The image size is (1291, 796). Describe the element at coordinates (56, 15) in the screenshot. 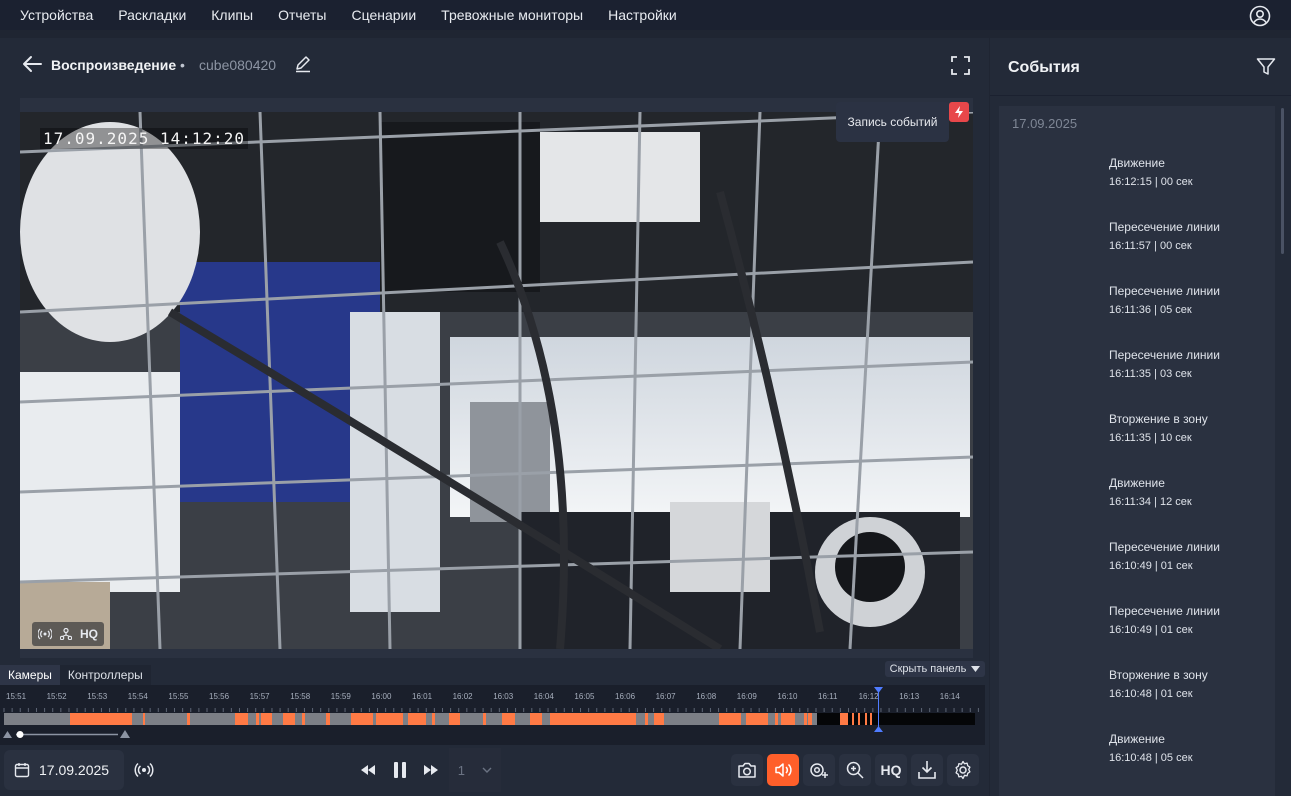

I see `nav-devices: Устройства` at that location.